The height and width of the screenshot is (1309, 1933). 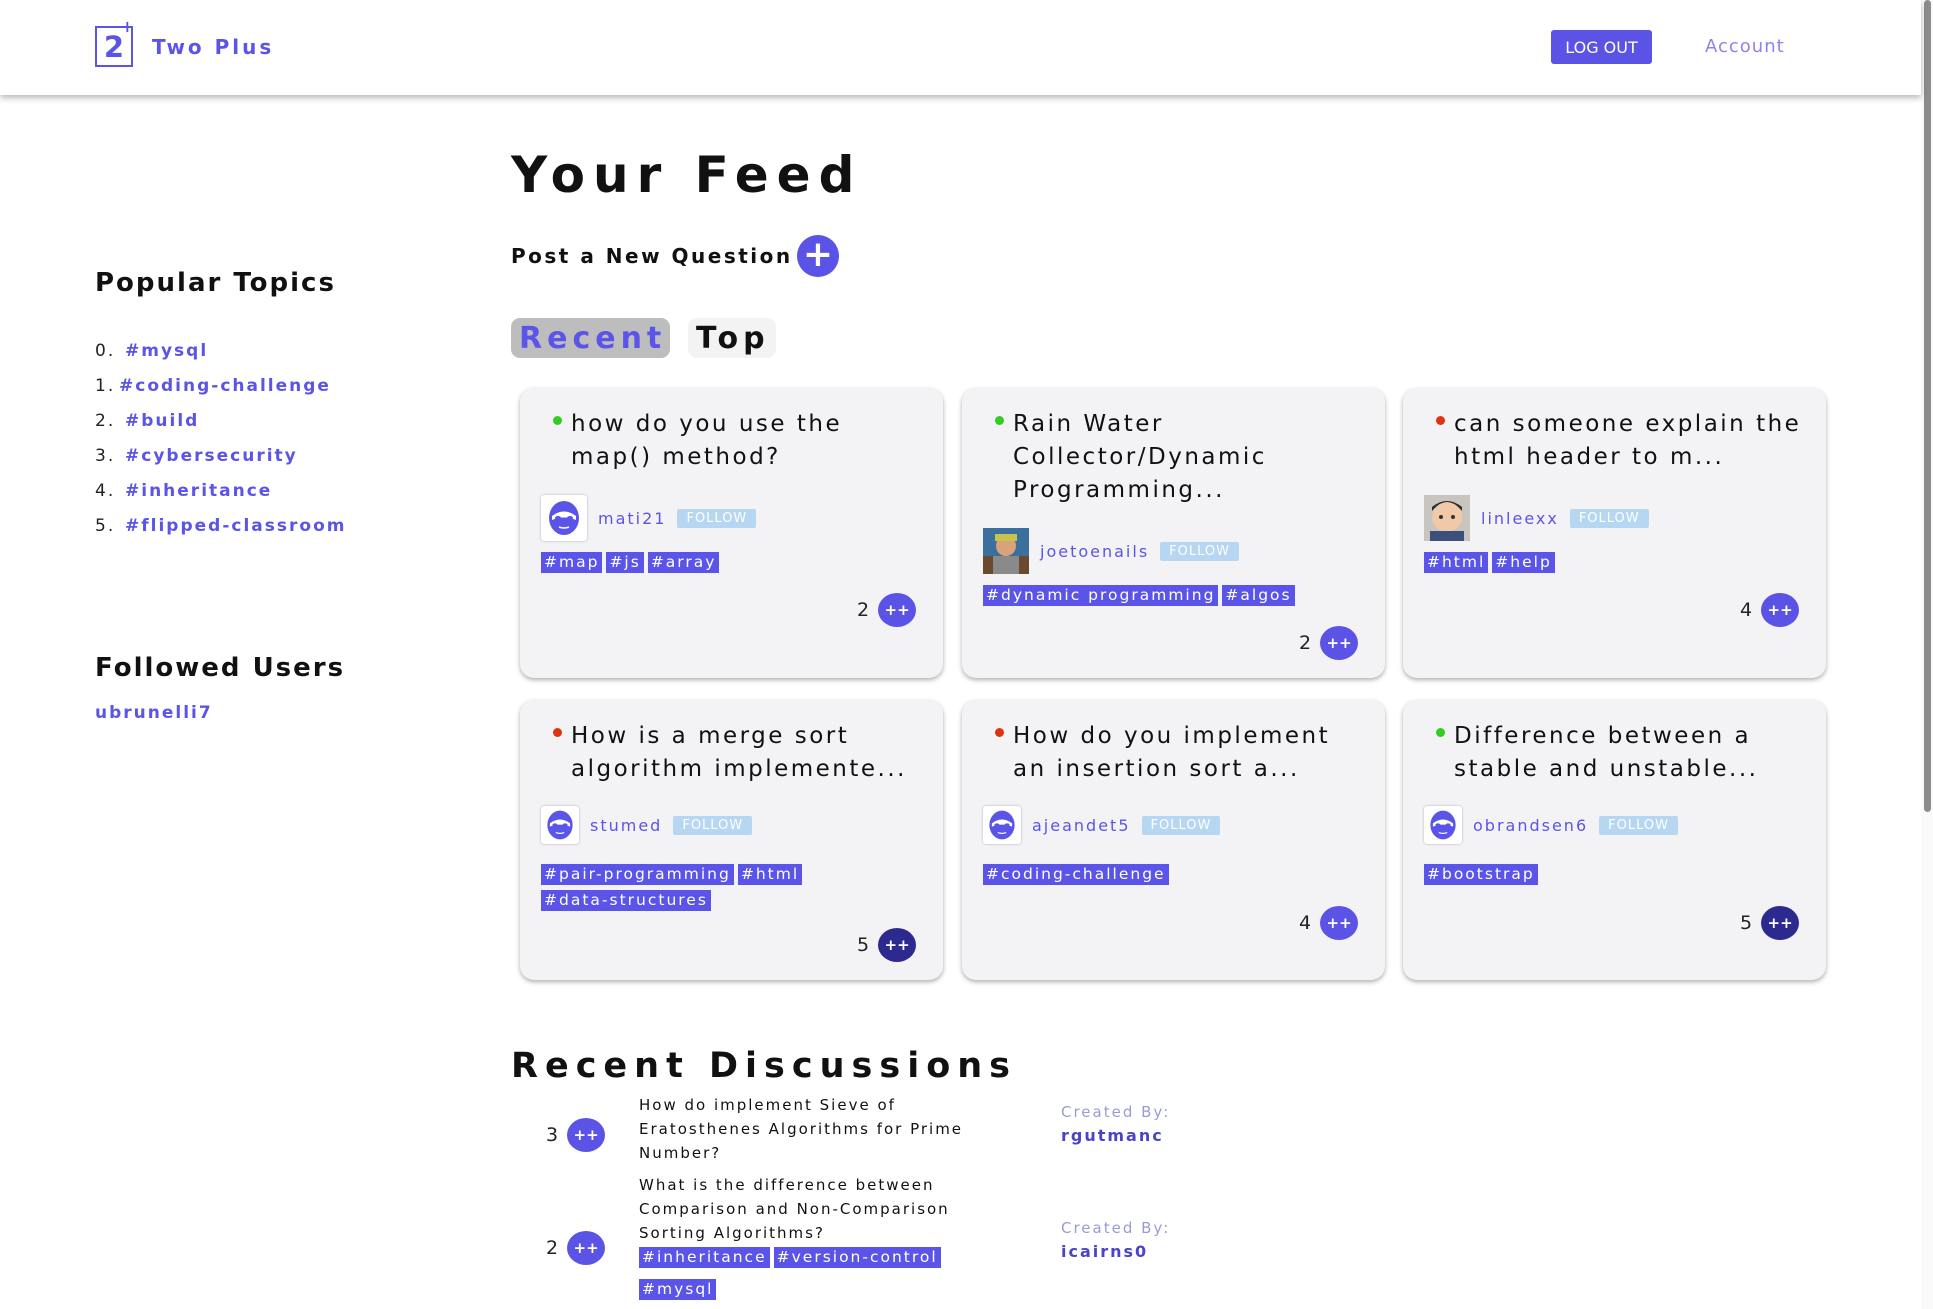 I want to click on topic-item: 5. #flipped-classroom, so click(x=220, y=525).